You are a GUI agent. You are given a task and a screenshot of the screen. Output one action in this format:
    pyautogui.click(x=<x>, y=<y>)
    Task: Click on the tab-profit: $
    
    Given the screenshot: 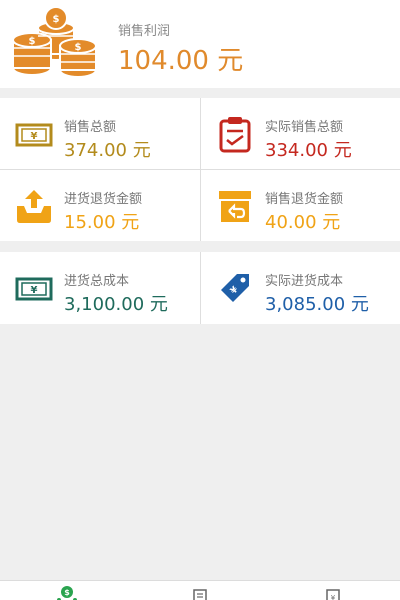 What is the action you would take?
    pyautogui.click(x=66, y=591)
    